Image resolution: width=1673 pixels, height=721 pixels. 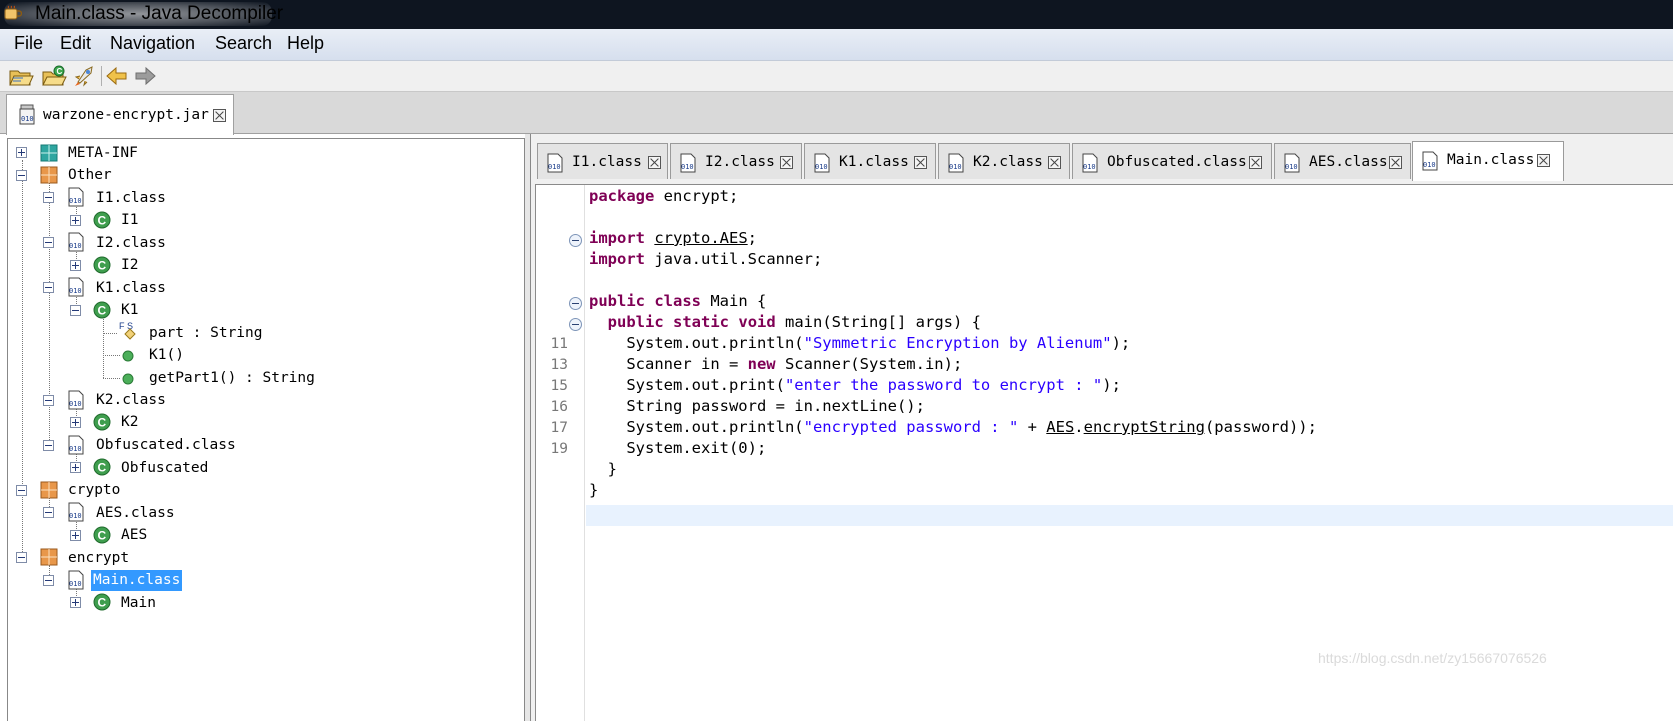 What do you see at coordinates (836, 45) in the screenshot?
I see `menu-bar: File Edit Navigation Search Help` at bounding box center [836, 45].